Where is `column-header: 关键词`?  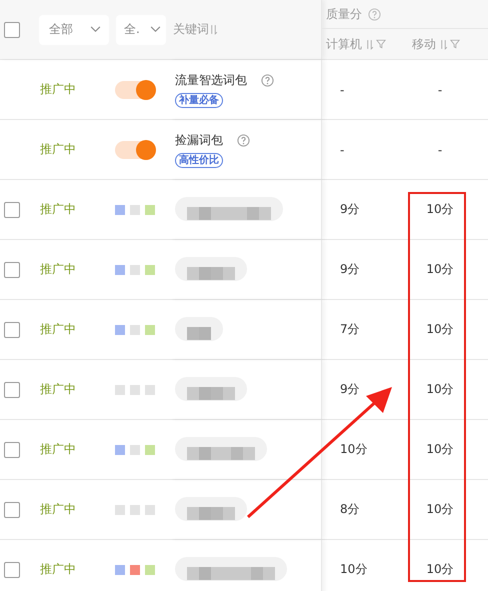 column-header: 关键词 is located at coordinates (191, 29).